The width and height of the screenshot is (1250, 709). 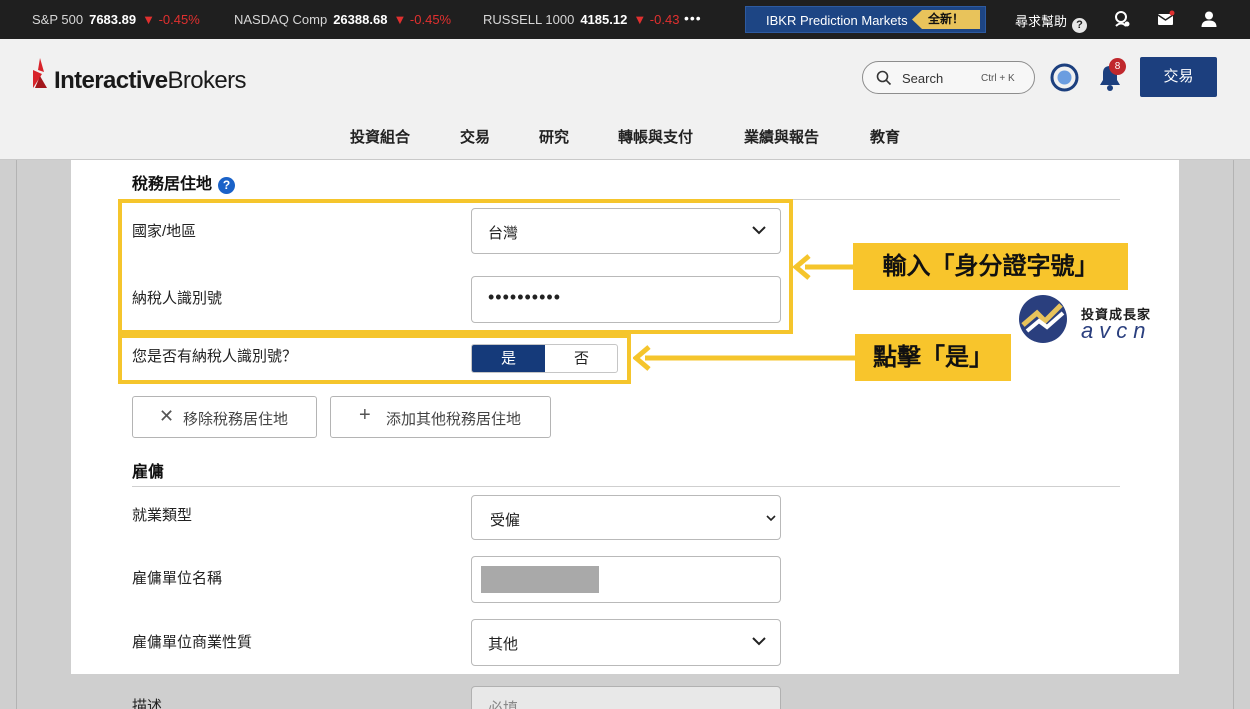 What do you see at coordinates (604, 19) in the screenshot?
I see `ticker-value: 4185.12` at bounding box center [604, 19].